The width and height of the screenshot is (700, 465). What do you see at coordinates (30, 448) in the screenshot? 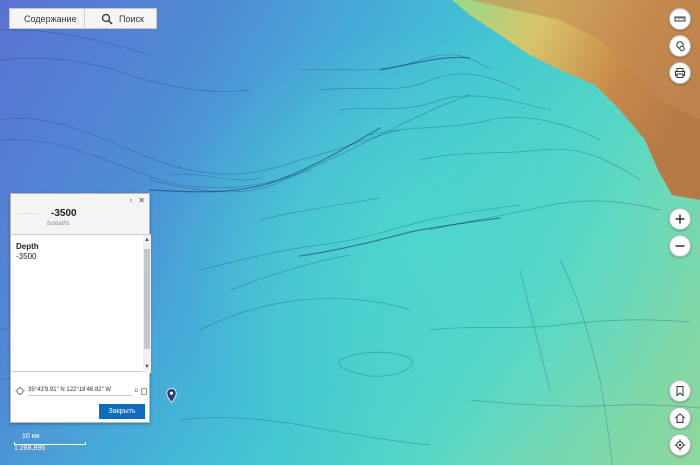
I see `scale-ratio: 1:288,895` at bounding box center [30, 448].